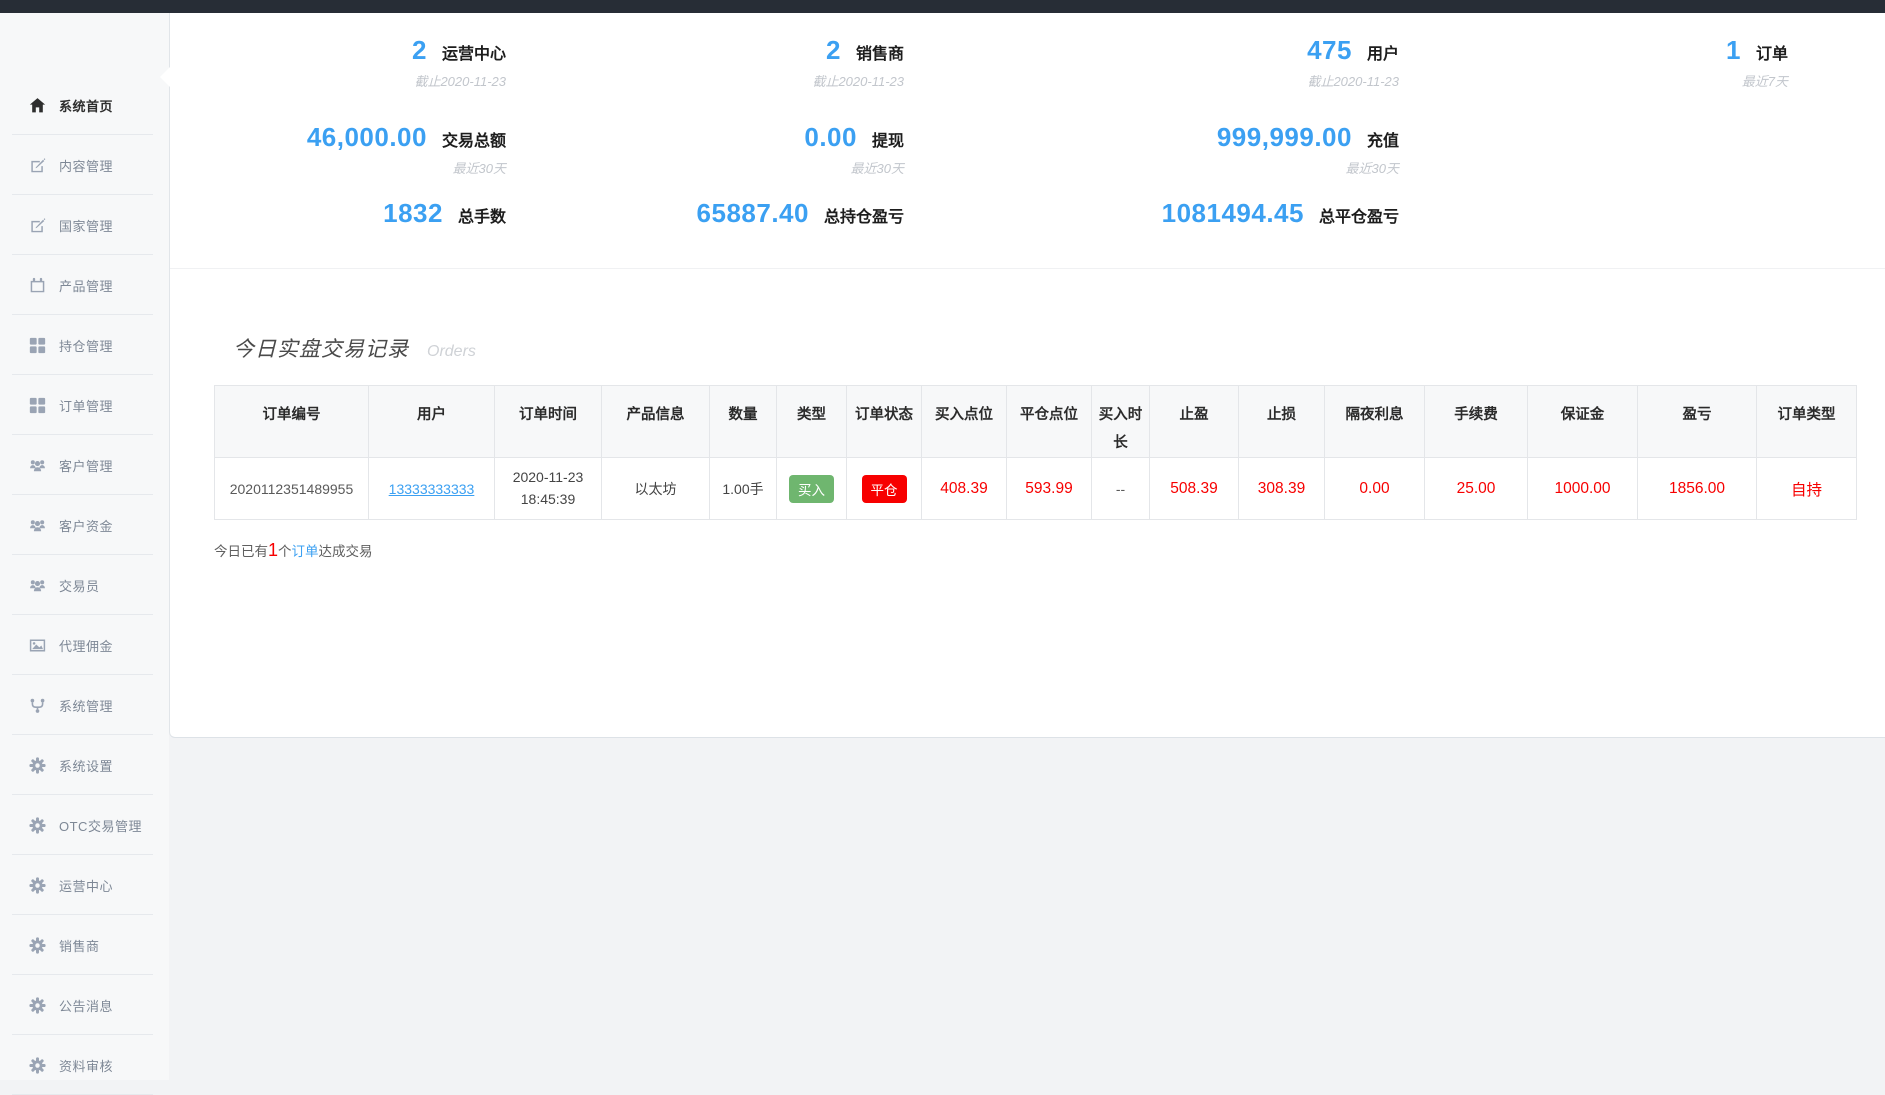 The image size is (1885, 1095). What do you see at coordinates (84, 1065) in the screenshot?
I see `sidebar-item-资料审核: 资料审核` at bounding box center [84, 1065].